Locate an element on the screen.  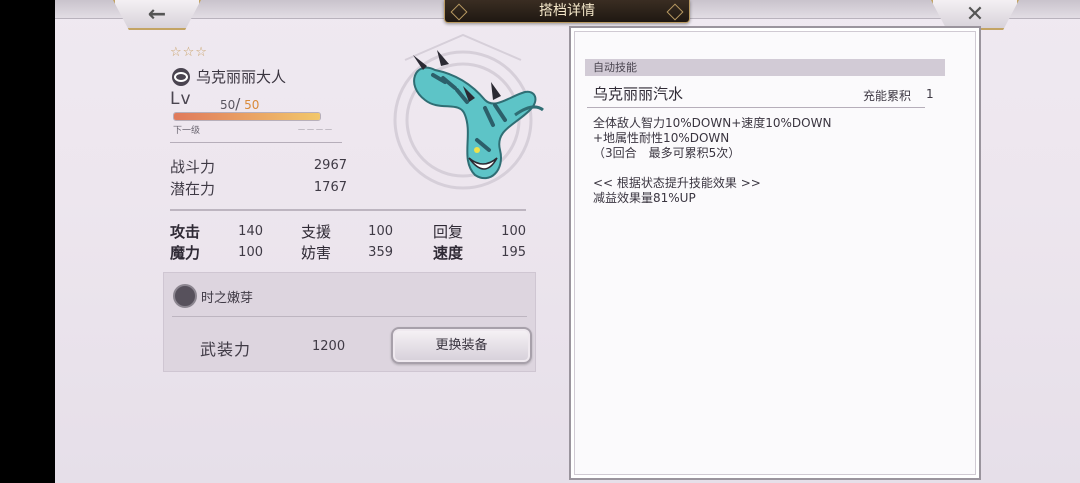
back-button: ← is located at coordinates (157, 15).